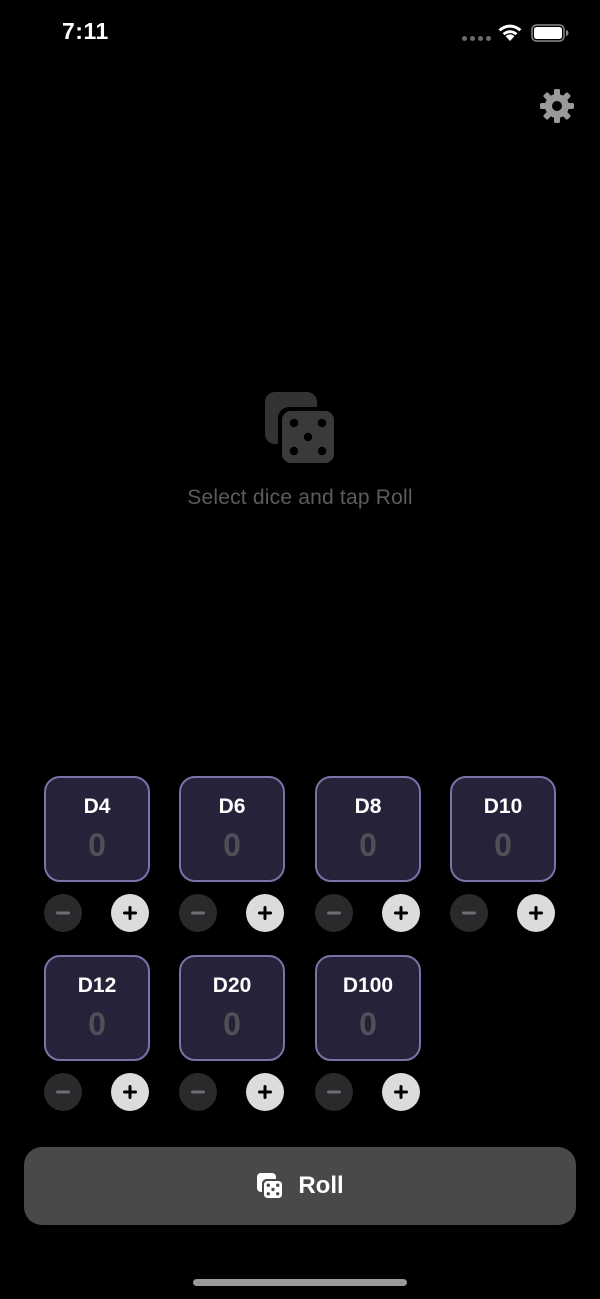 The width and height of the screenshot is (600, 1299). I want to click on die-card: D10 0, so click(503, 829).